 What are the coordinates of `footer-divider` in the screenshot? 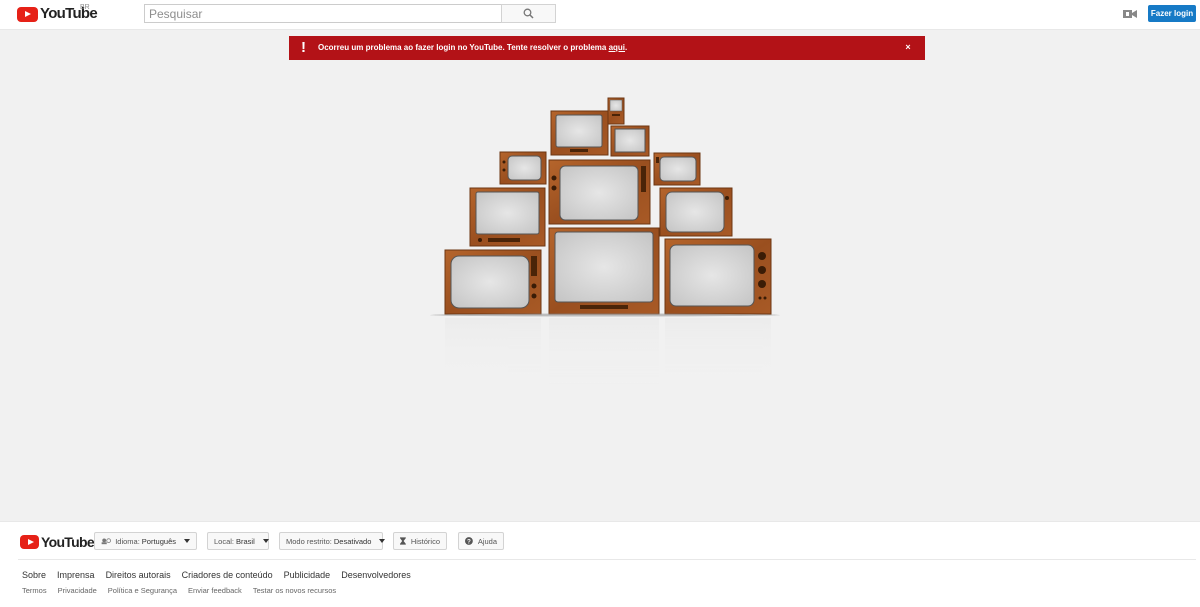 It's located at (607, 559).